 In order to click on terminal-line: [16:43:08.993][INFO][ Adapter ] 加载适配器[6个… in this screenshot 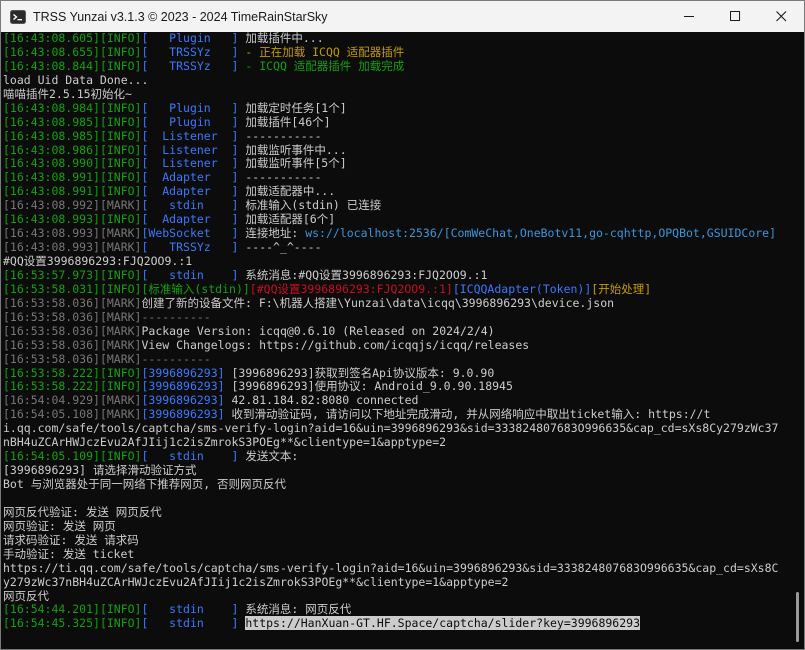, I will do `click(396, 219)`.